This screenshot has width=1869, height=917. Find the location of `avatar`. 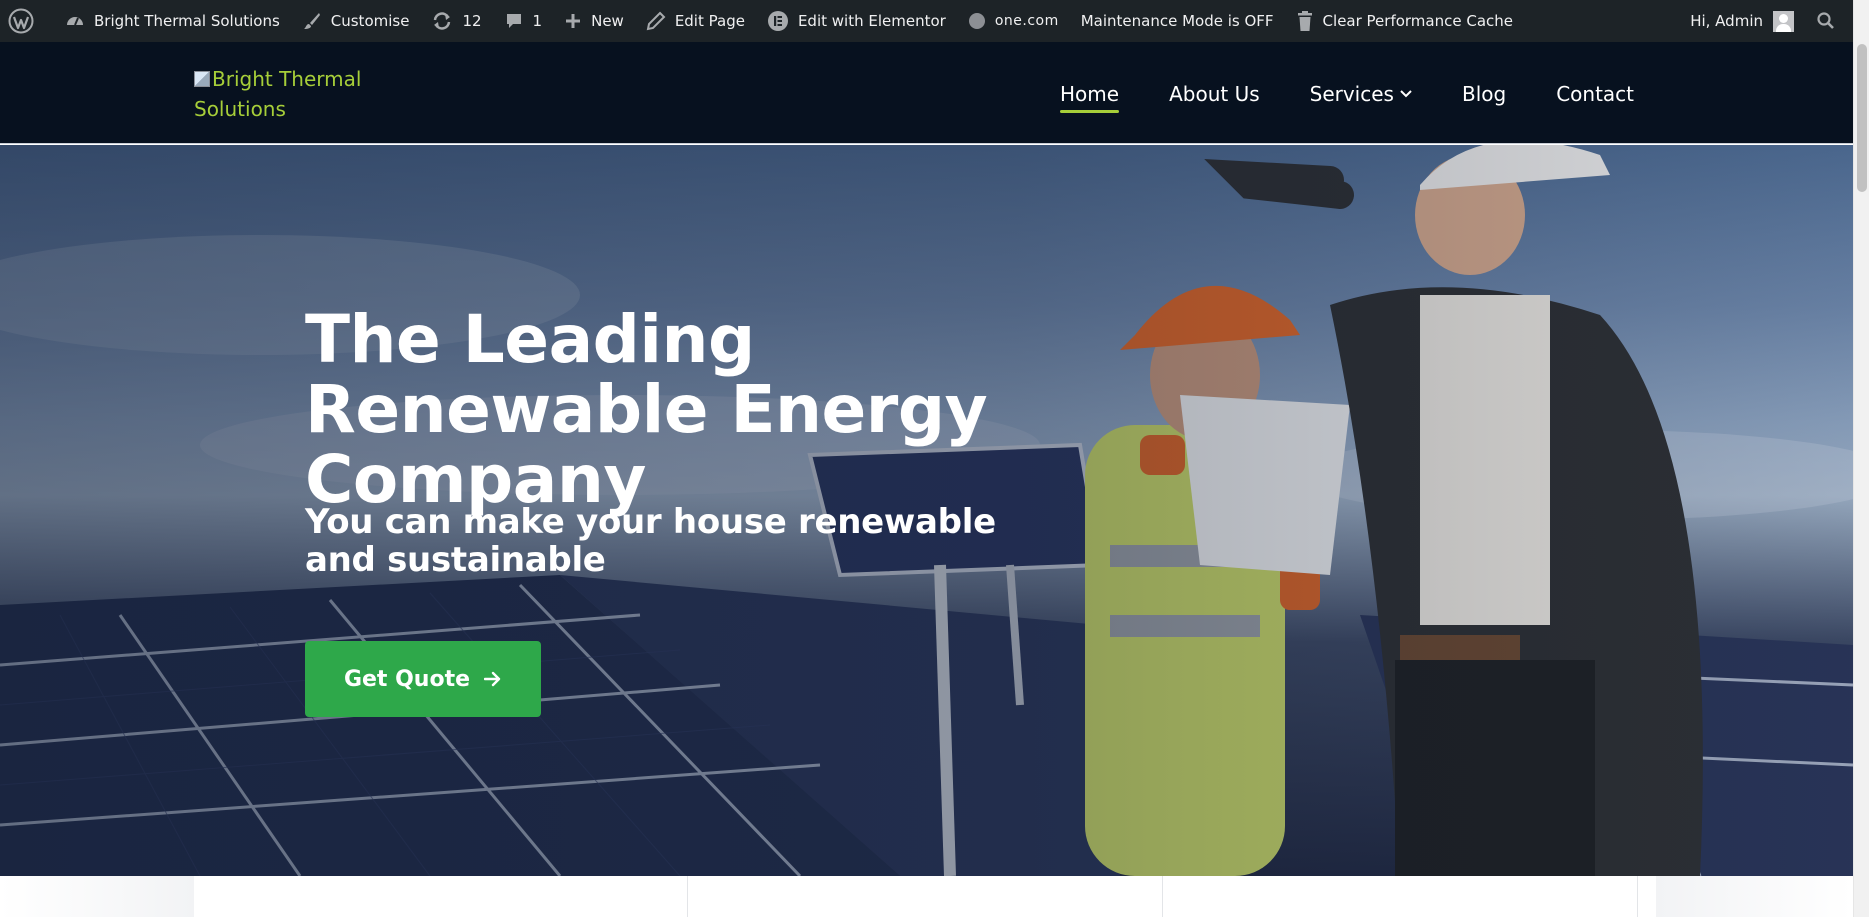

avatar is located at coordinates (1783, 21).